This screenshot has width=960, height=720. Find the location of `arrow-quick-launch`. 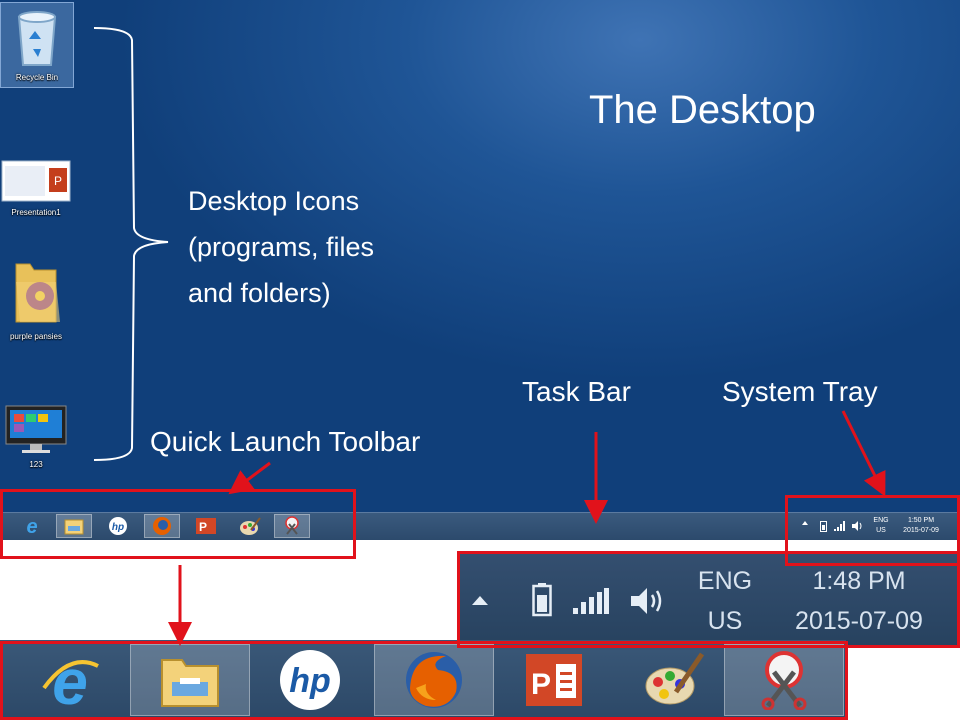

arrow-quick-launch is located at coordinates (254, 475).